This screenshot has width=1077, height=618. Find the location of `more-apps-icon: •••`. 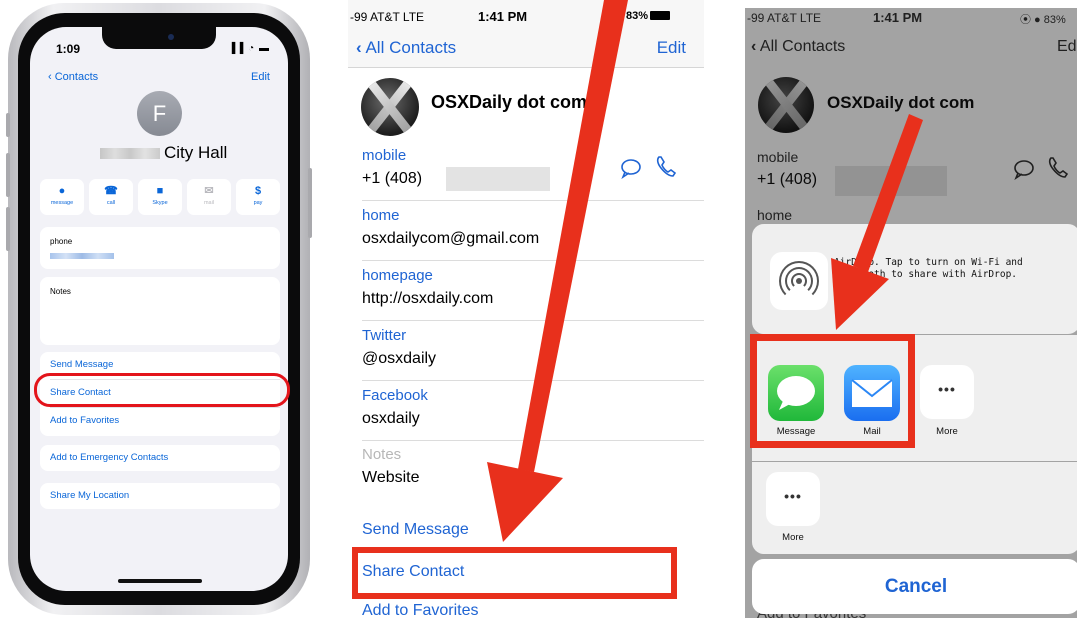

more-apps-icon: ••• is located at coordinates (947, 392).